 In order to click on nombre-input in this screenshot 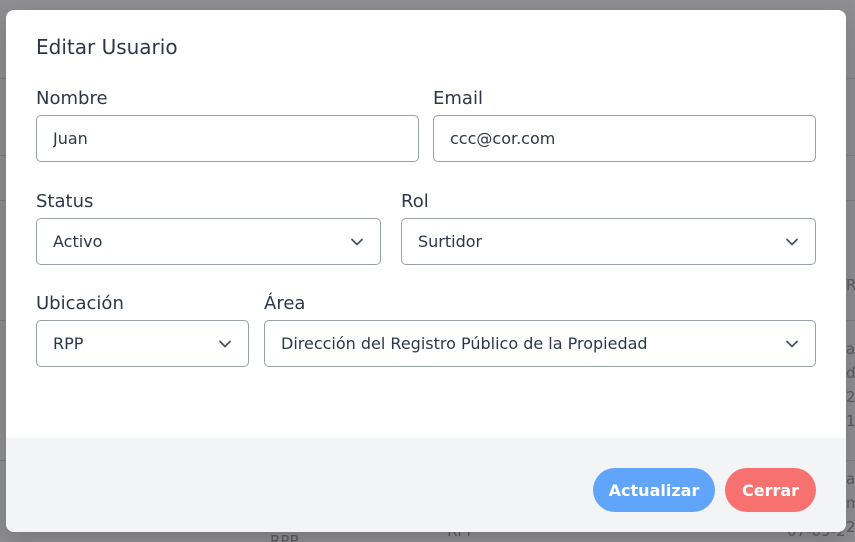, I will do `click(227, 138)`.